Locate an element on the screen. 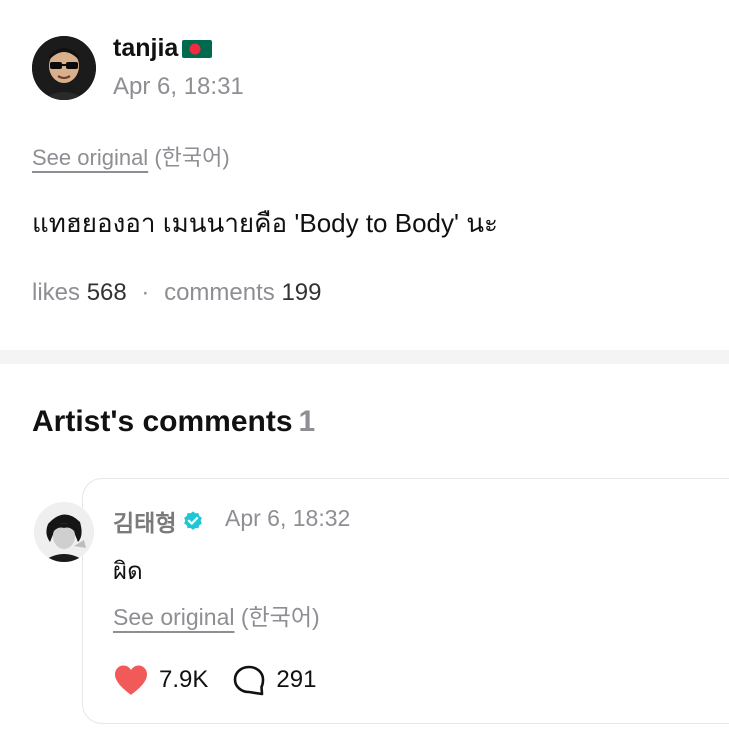 The image size is (729, 729). comments-count: 199 is located at coordinates (301, 292).